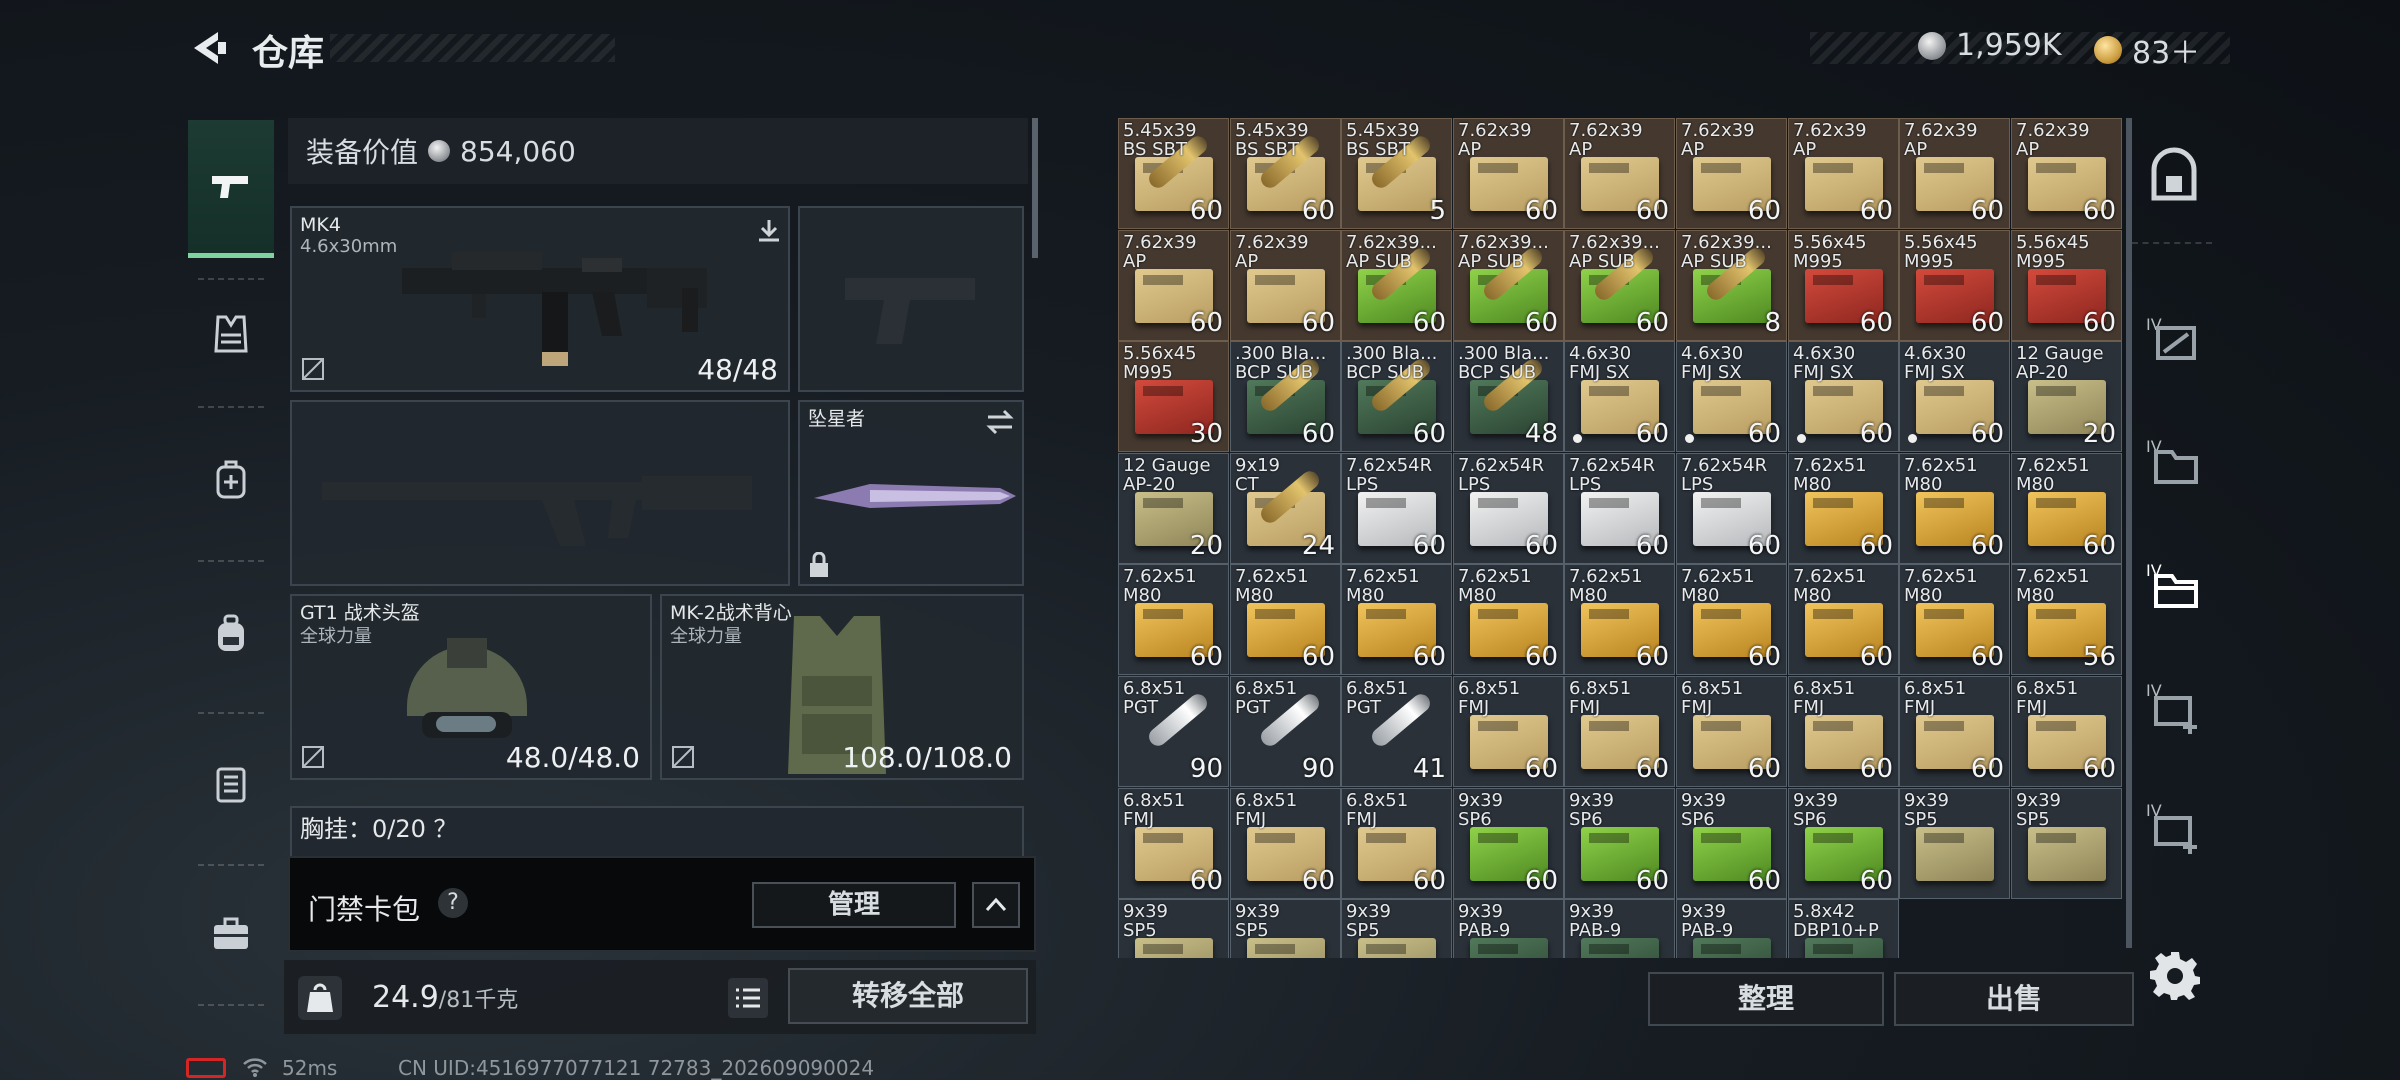 Image resolution: width=2400 pixels, height=1080 pixels. Describe the element at coordinates (231, 634) in the screenshot. I see `nav-backpack` at that location.